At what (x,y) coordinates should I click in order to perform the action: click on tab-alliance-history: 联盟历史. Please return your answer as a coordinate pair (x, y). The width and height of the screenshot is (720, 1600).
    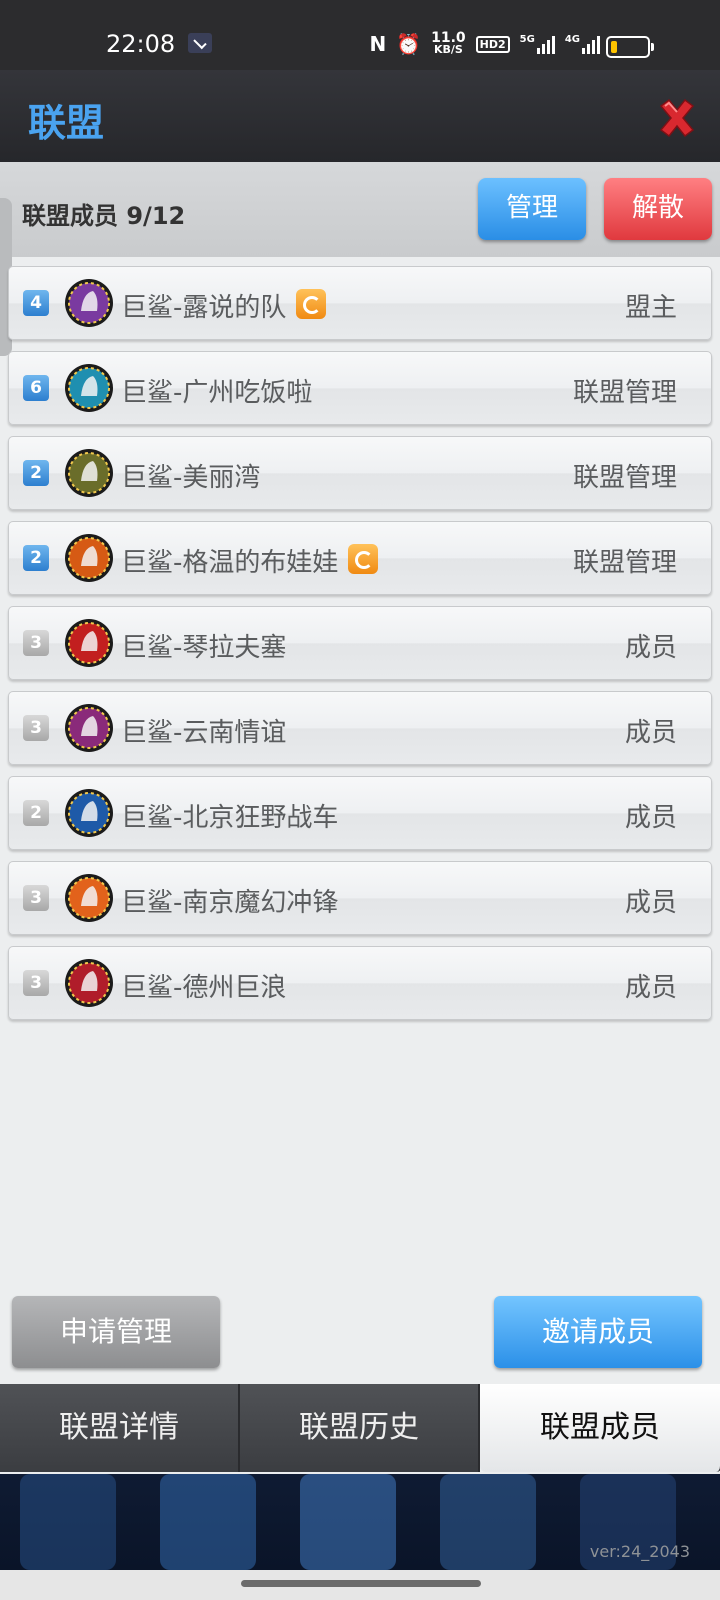
    Looking at the image, I should click on (360, 1428).